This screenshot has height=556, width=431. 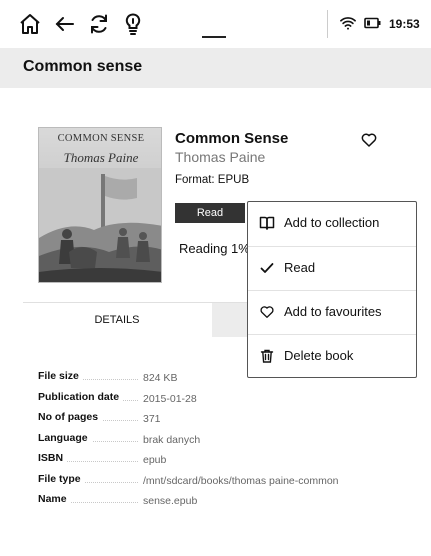 What do you see at coordinates (332, 268) in the screenshot?
I see `menu-item-read: Read` at bounding box center [332, 268].